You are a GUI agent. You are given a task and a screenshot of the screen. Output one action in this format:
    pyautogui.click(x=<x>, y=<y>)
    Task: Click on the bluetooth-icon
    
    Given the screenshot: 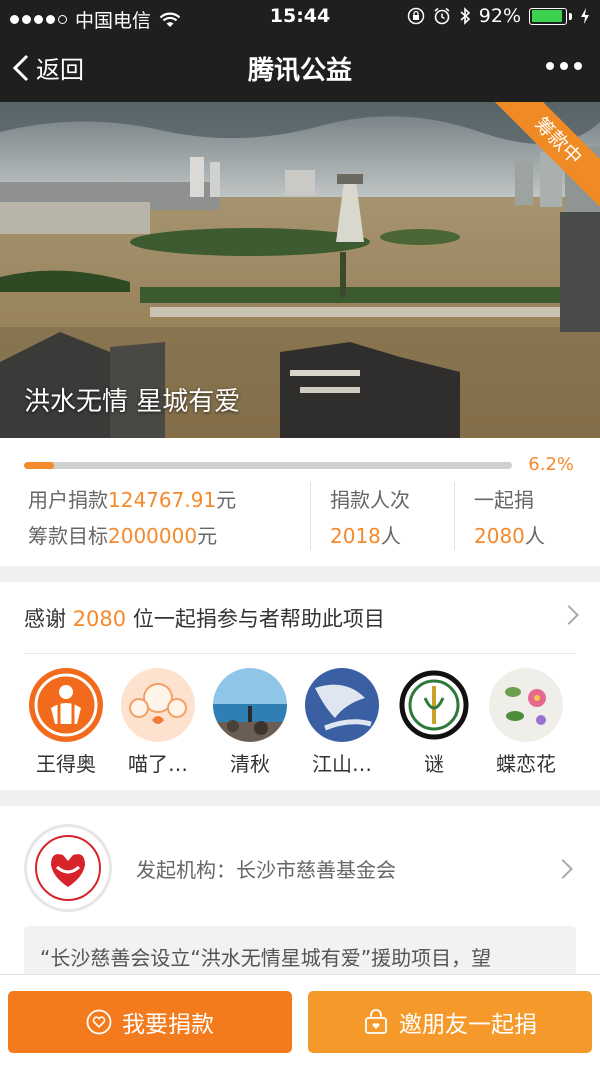 What is the action you would take?
    pyautogui.click(x=465, y=16)
    